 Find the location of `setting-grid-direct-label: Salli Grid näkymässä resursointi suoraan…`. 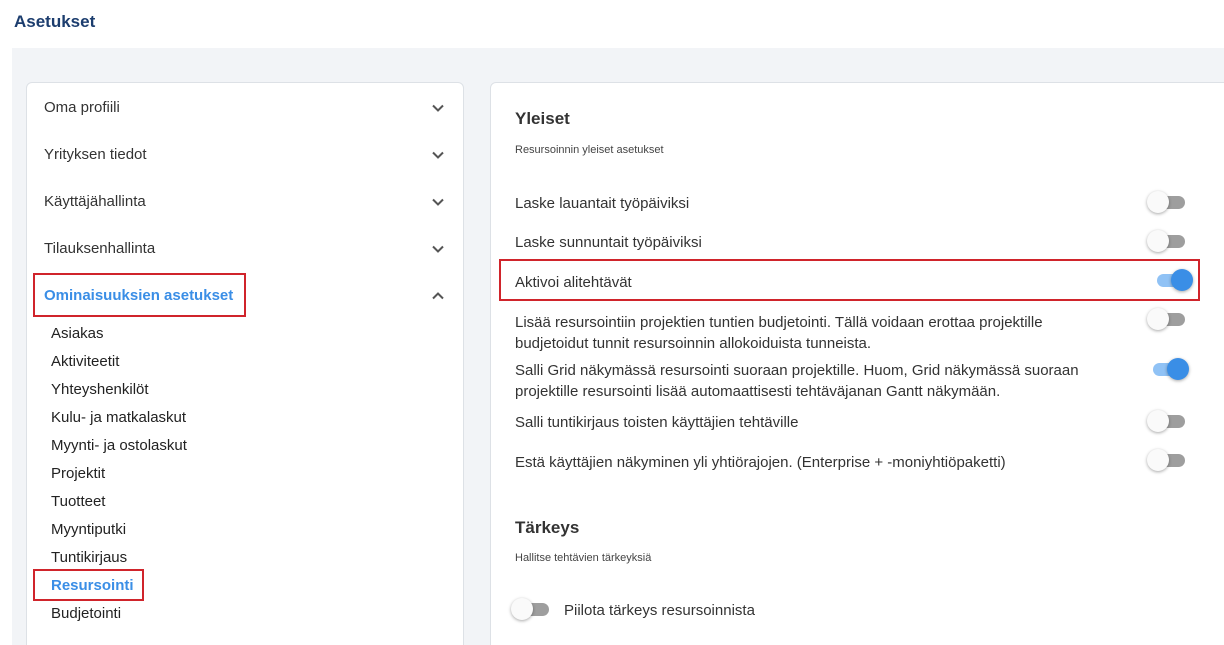

setting-grid-direct-label: Salli Grid näkymässä resursointi suoraan… is located at coordinates (797, 381).